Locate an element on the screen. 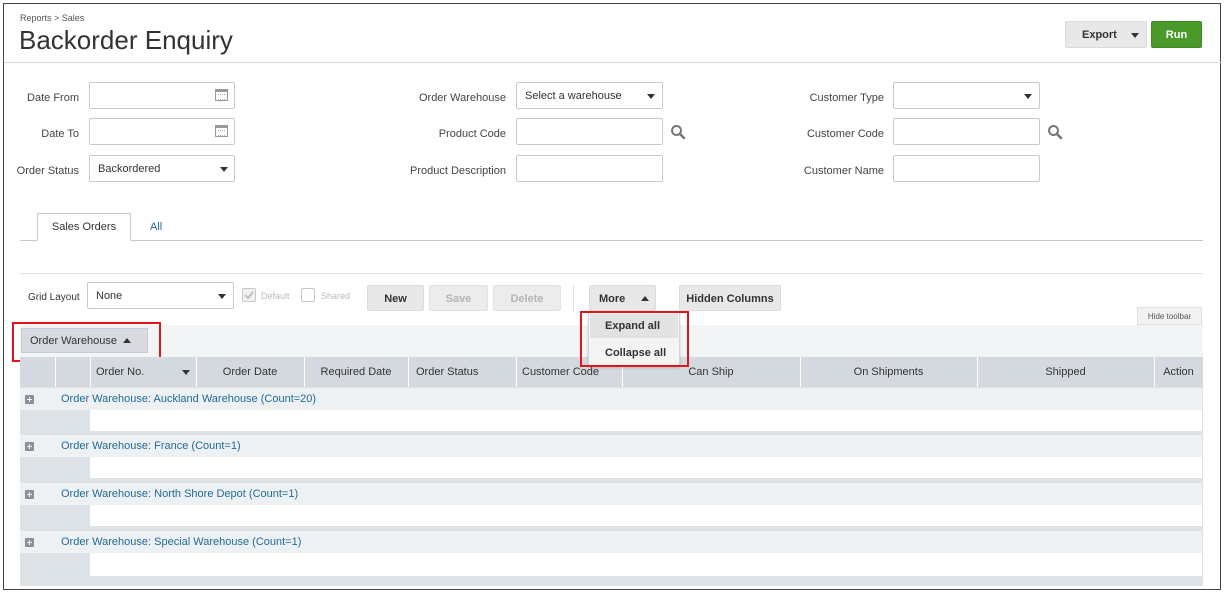  column-header-action: Action is located at coordinates (1178, 372).